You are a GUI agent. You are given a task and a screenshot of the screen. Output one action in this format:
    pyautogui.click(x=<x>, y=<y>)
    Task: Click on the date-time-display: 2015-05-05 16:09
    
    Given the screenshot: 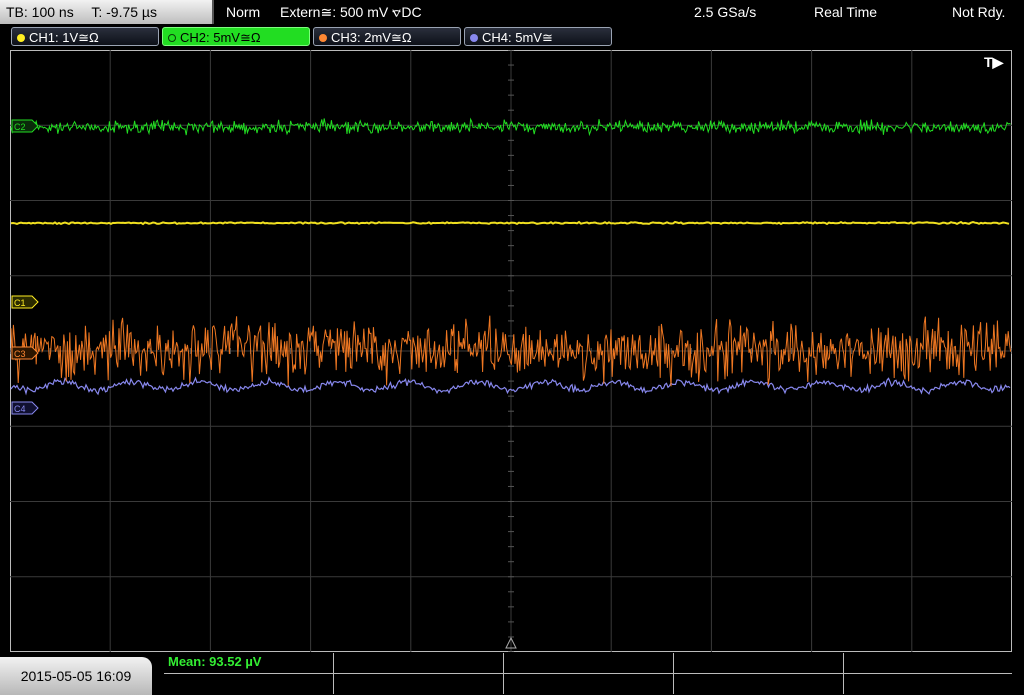 What is the action you would take?
    pyautogui.click(x=76, y=676)
    